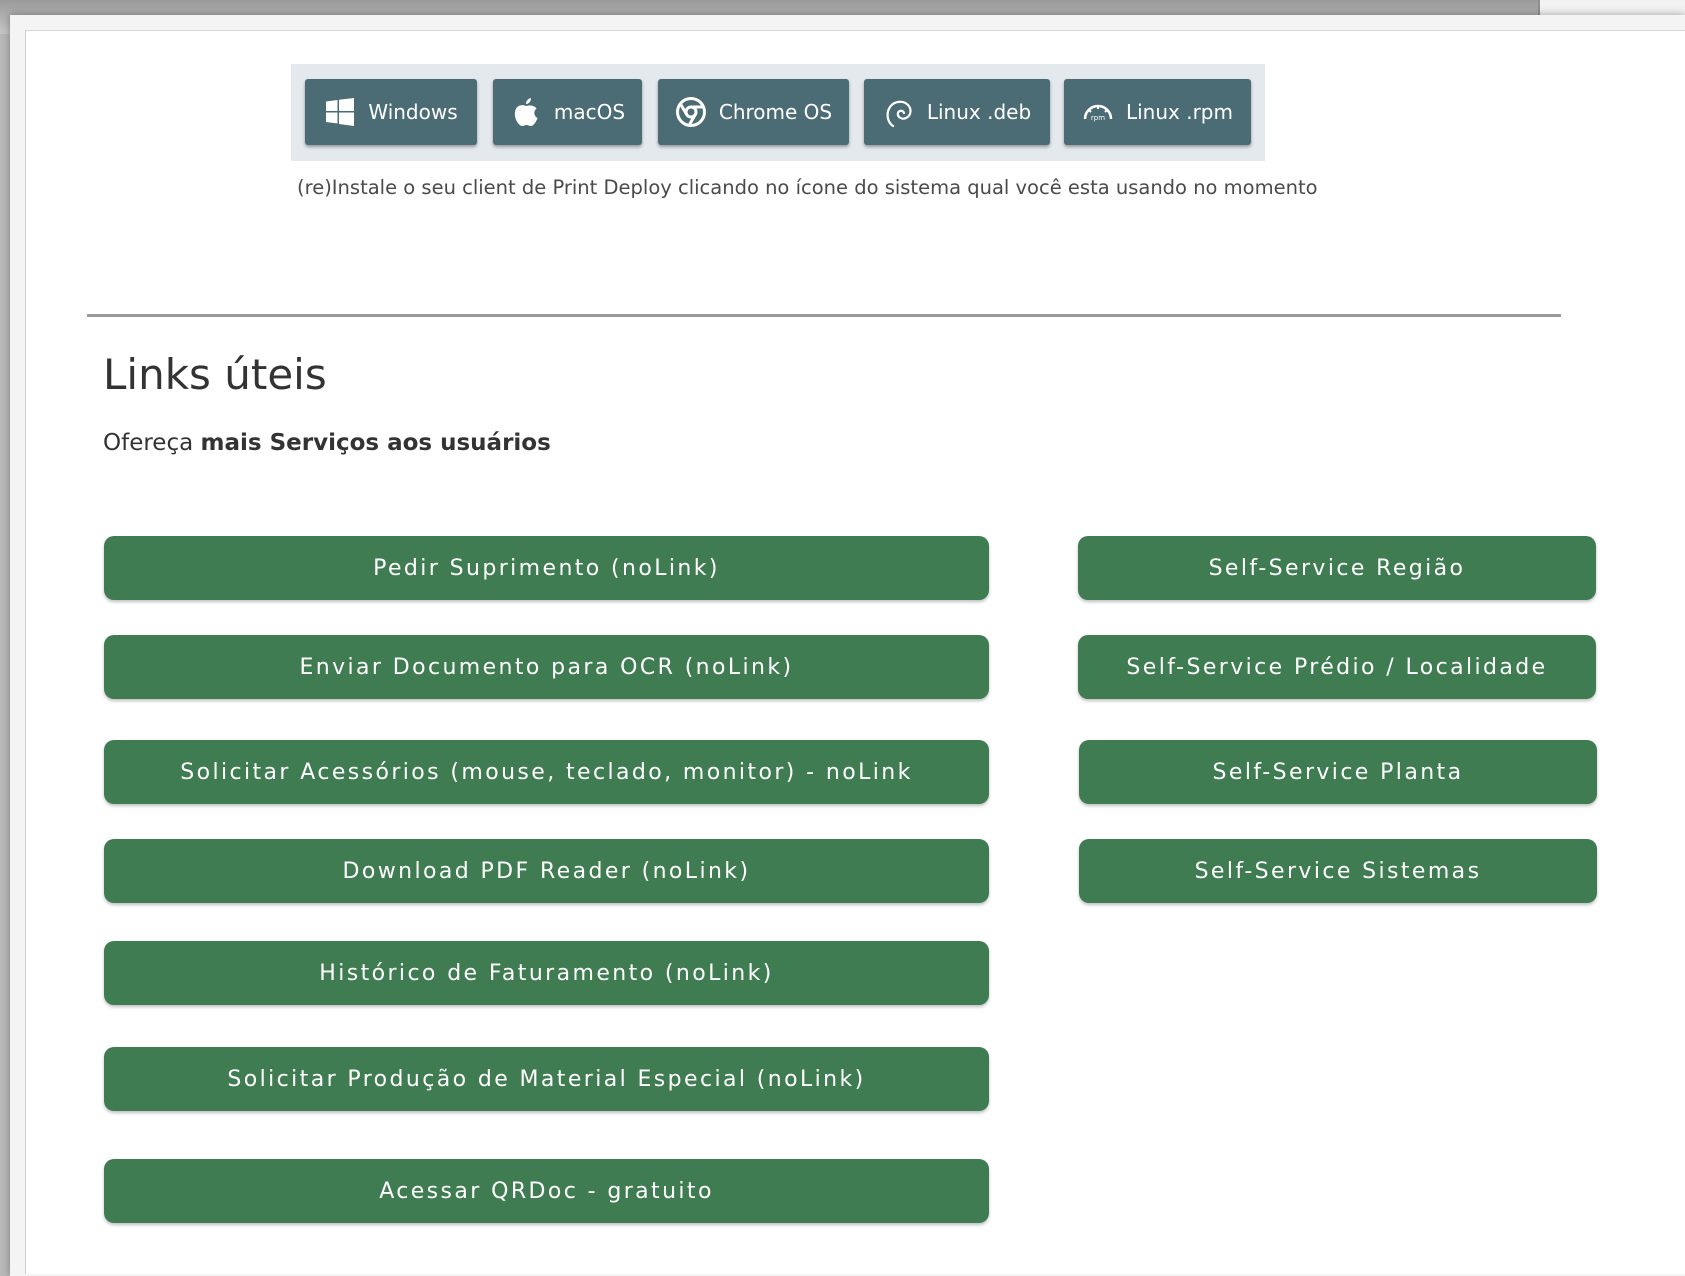  I want to click on subtitle-bold: mais Serviços aos usuários, so click(375, 443).